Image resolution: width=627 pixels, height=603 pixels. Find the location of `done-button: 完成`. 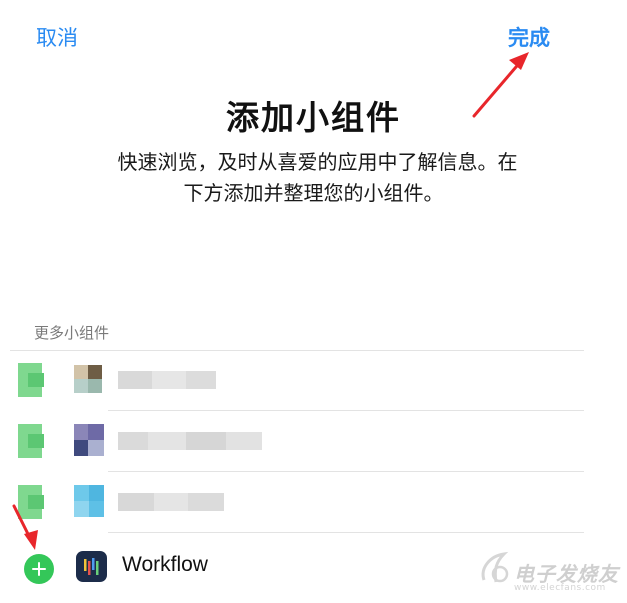

done-button: 完成 is located at coordinates (529, 37).